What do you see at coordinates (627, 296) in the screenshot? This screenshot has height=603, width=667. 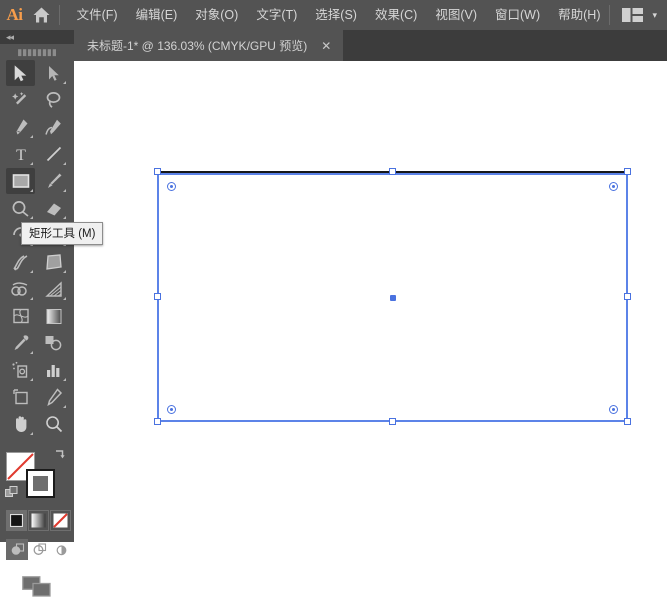 I see `bbox-handle-middle-right` at bounding box center [627, 296].